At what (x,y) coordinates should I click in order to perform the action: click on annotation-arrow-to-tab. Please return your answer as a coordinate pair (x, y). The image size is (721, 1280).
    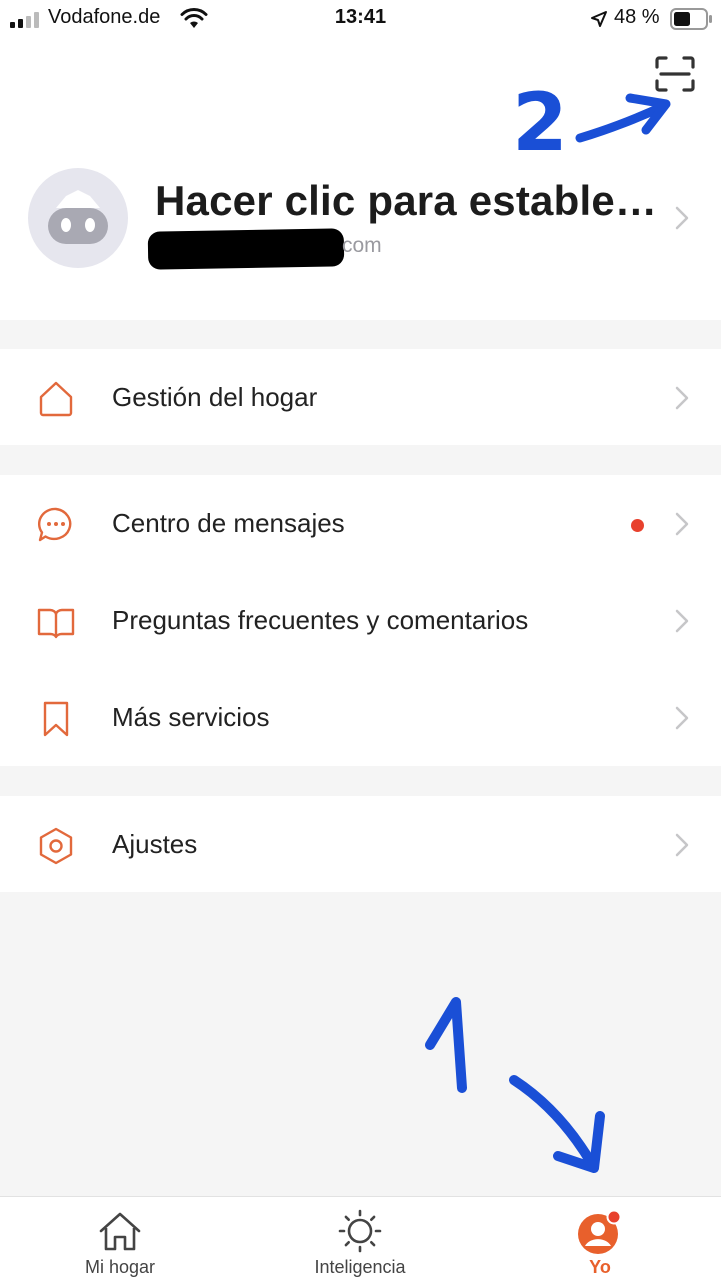
    Looking at the image, I should click on (553, 1122).